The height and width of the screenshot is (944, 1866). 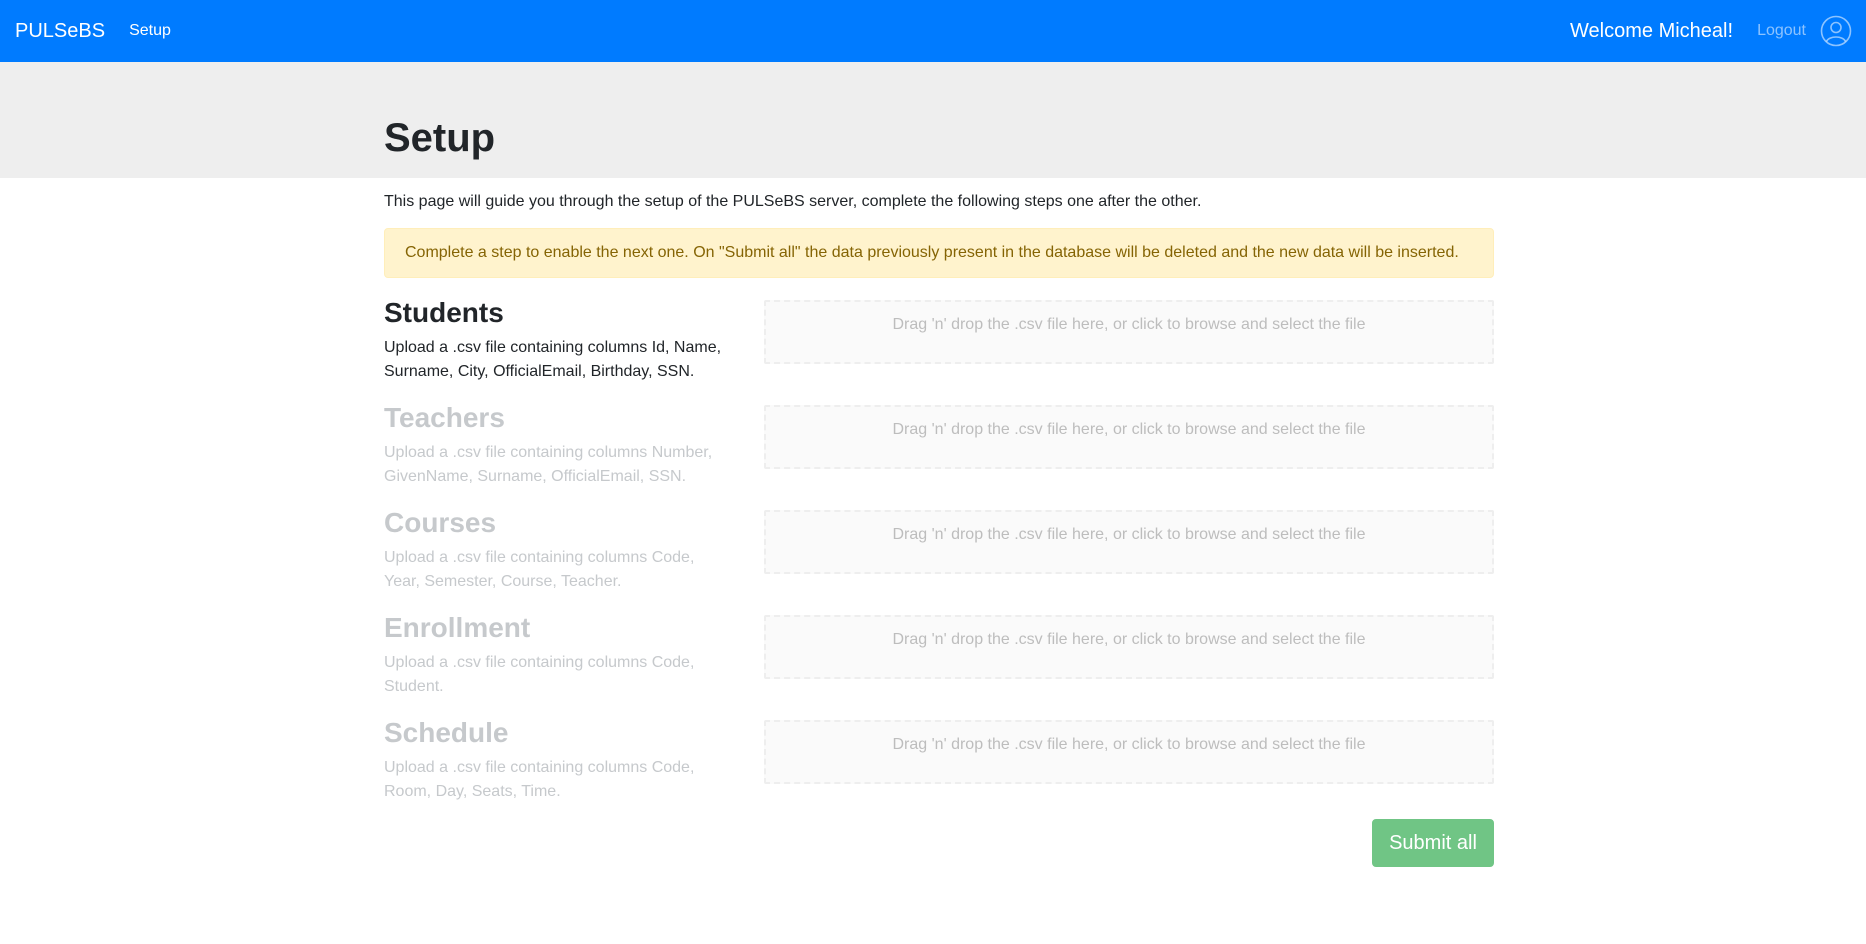 What do you see at coordinates (444, 312) in the screenshot?
I see `step-title: Students` at bounding box center [444, 312].